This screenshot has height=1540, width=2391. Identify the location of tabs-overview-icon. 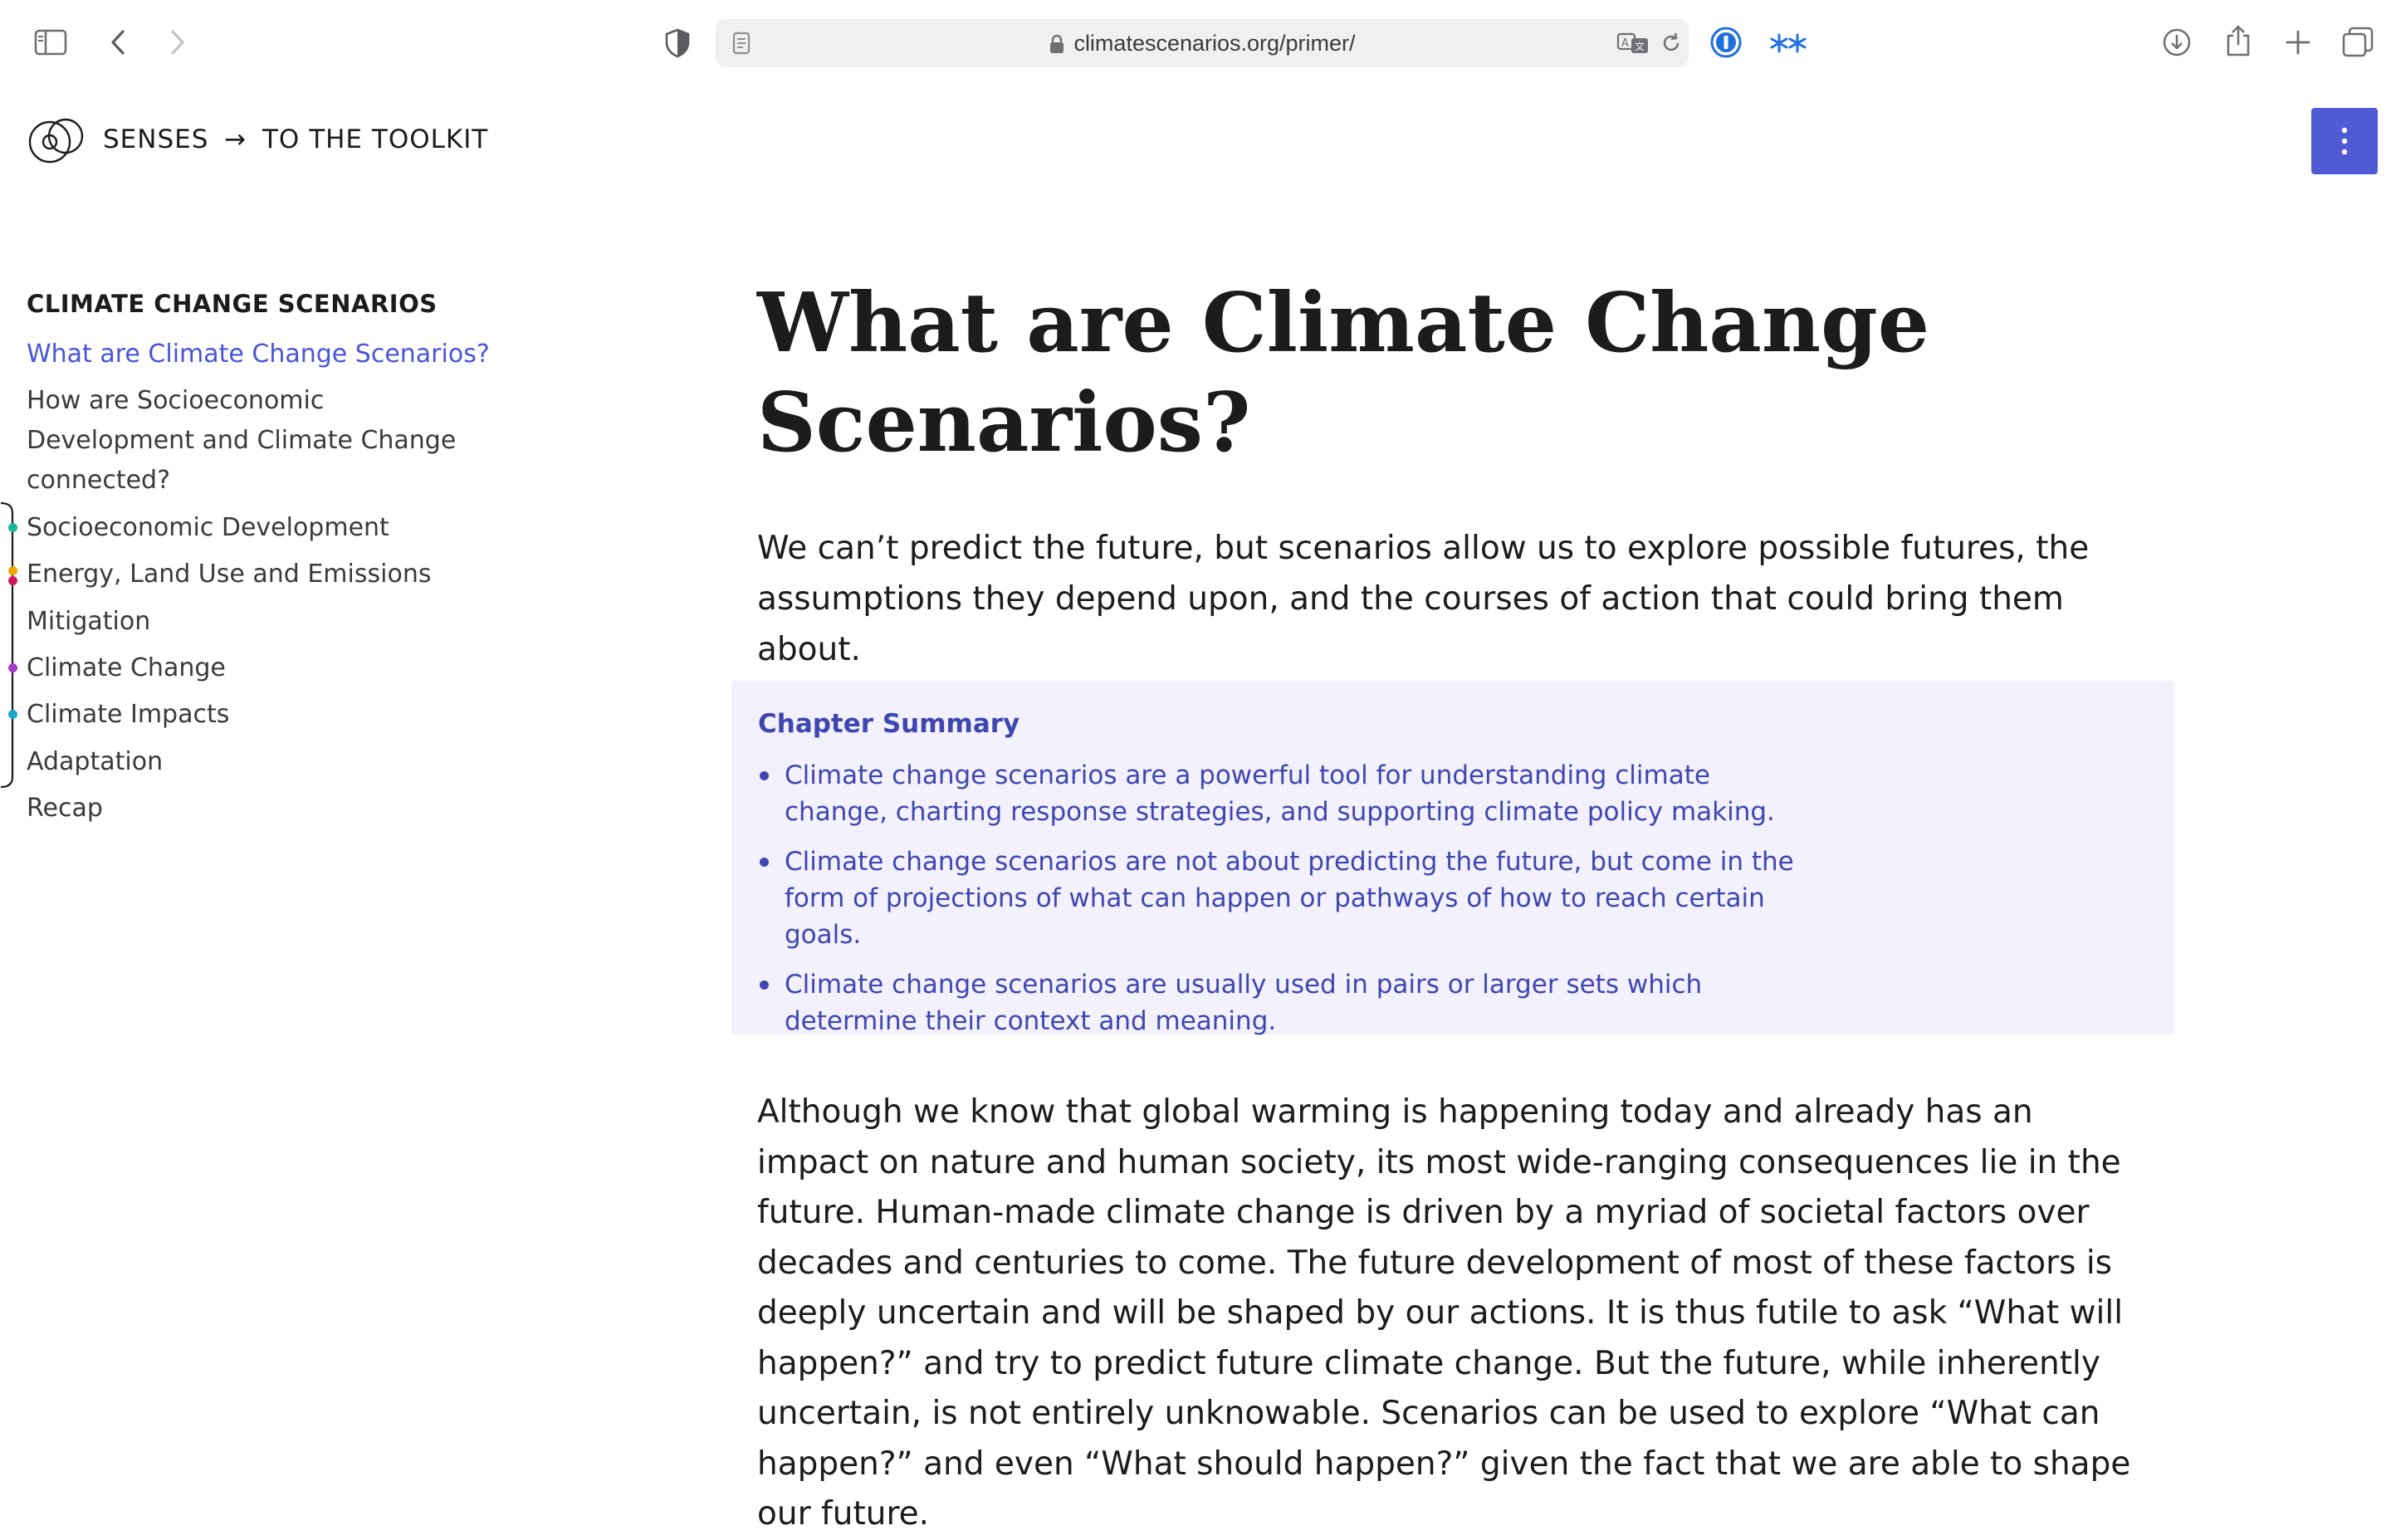
(2357, 42).